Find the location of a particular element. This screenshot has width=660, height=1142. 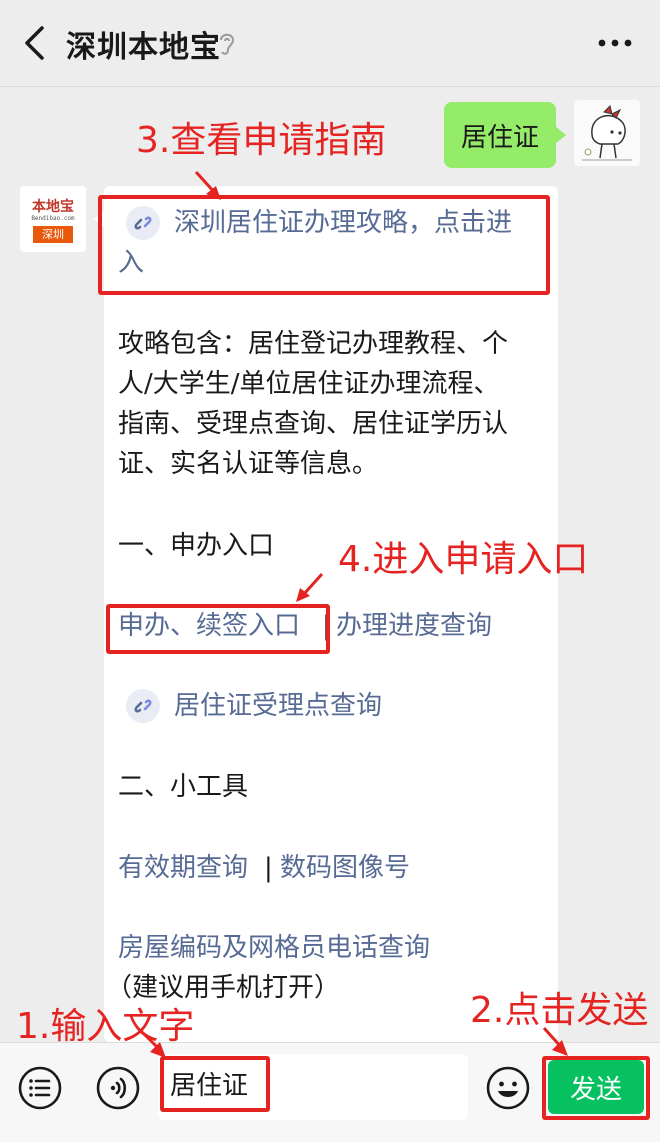

intro-line-3: 指南、受理点查询、居住证学历认 is located at coordinates (313, 424).